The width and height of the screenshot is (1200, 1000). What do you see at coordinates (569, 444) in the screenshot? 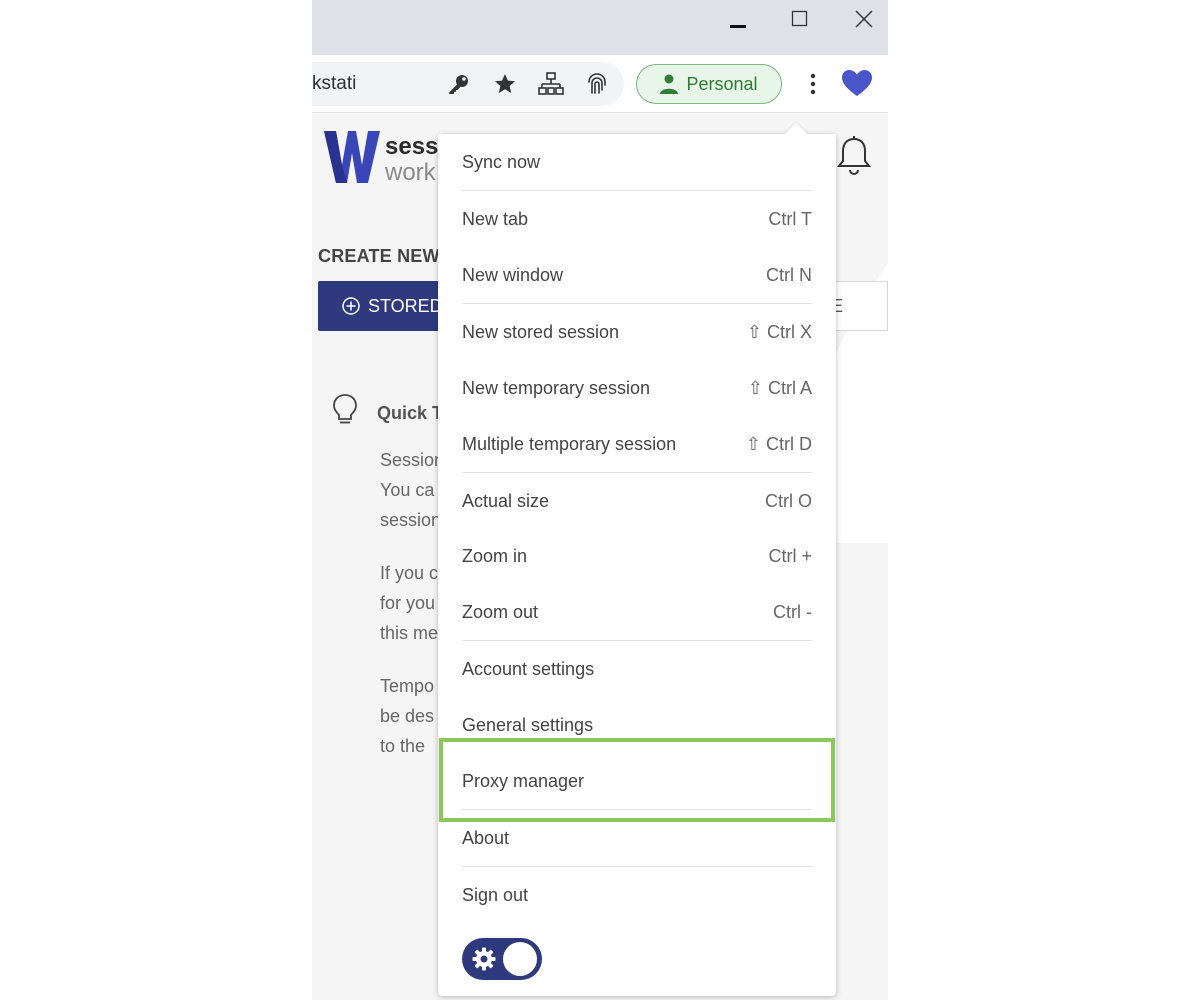
I see `menu-item-label: Multiple temporary session` at bounding box center [569, 444].